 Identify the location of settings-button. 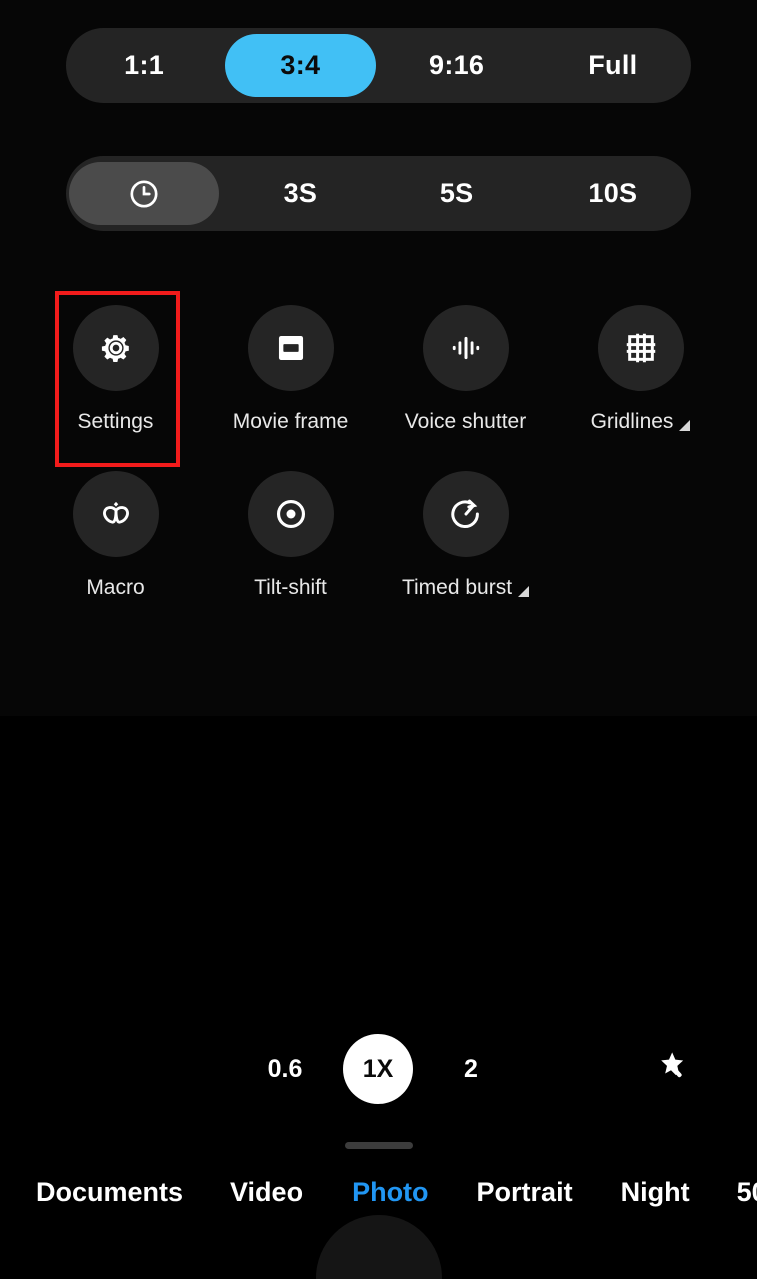
(115, 348).